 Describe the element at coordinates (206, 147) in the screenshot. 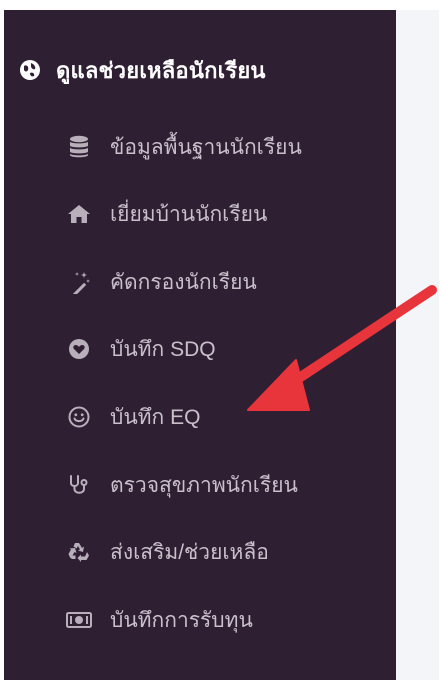

I see `sidebar-item-label: ข้อมูลพื้นฐานนักเรียน` at that location.